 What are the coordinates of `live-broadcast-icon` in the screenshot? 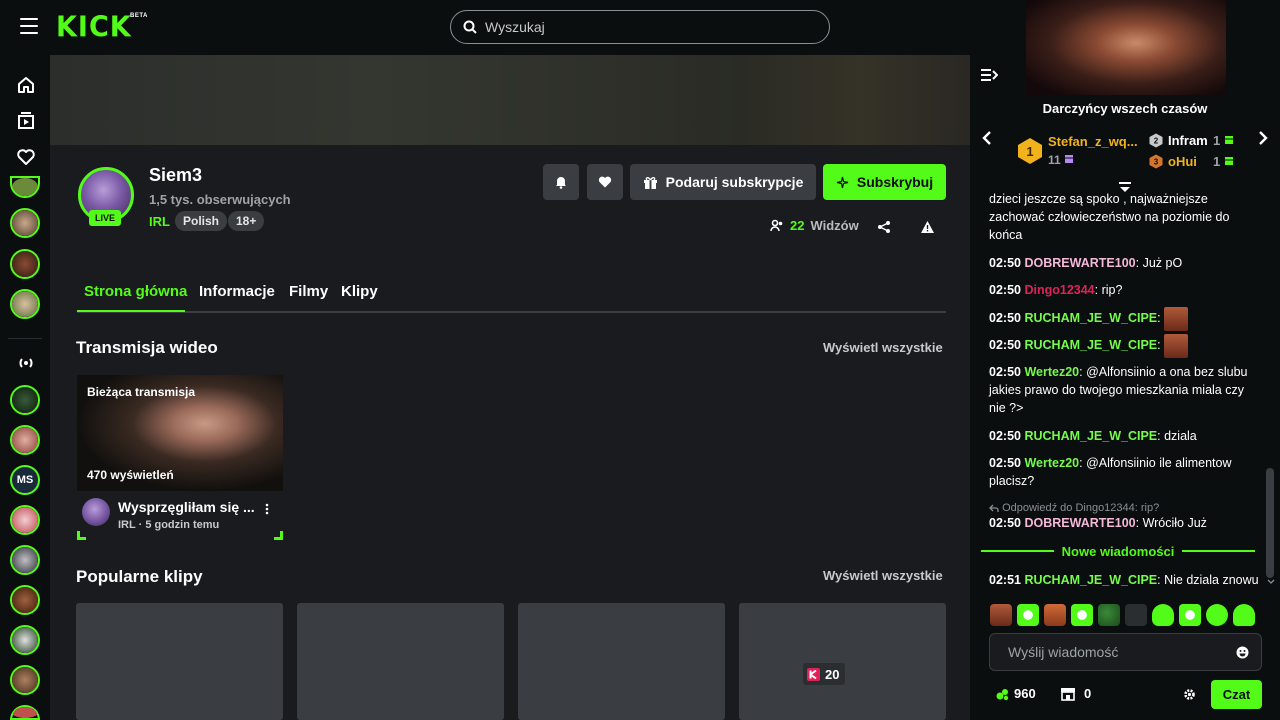 It's located at (26, 363).